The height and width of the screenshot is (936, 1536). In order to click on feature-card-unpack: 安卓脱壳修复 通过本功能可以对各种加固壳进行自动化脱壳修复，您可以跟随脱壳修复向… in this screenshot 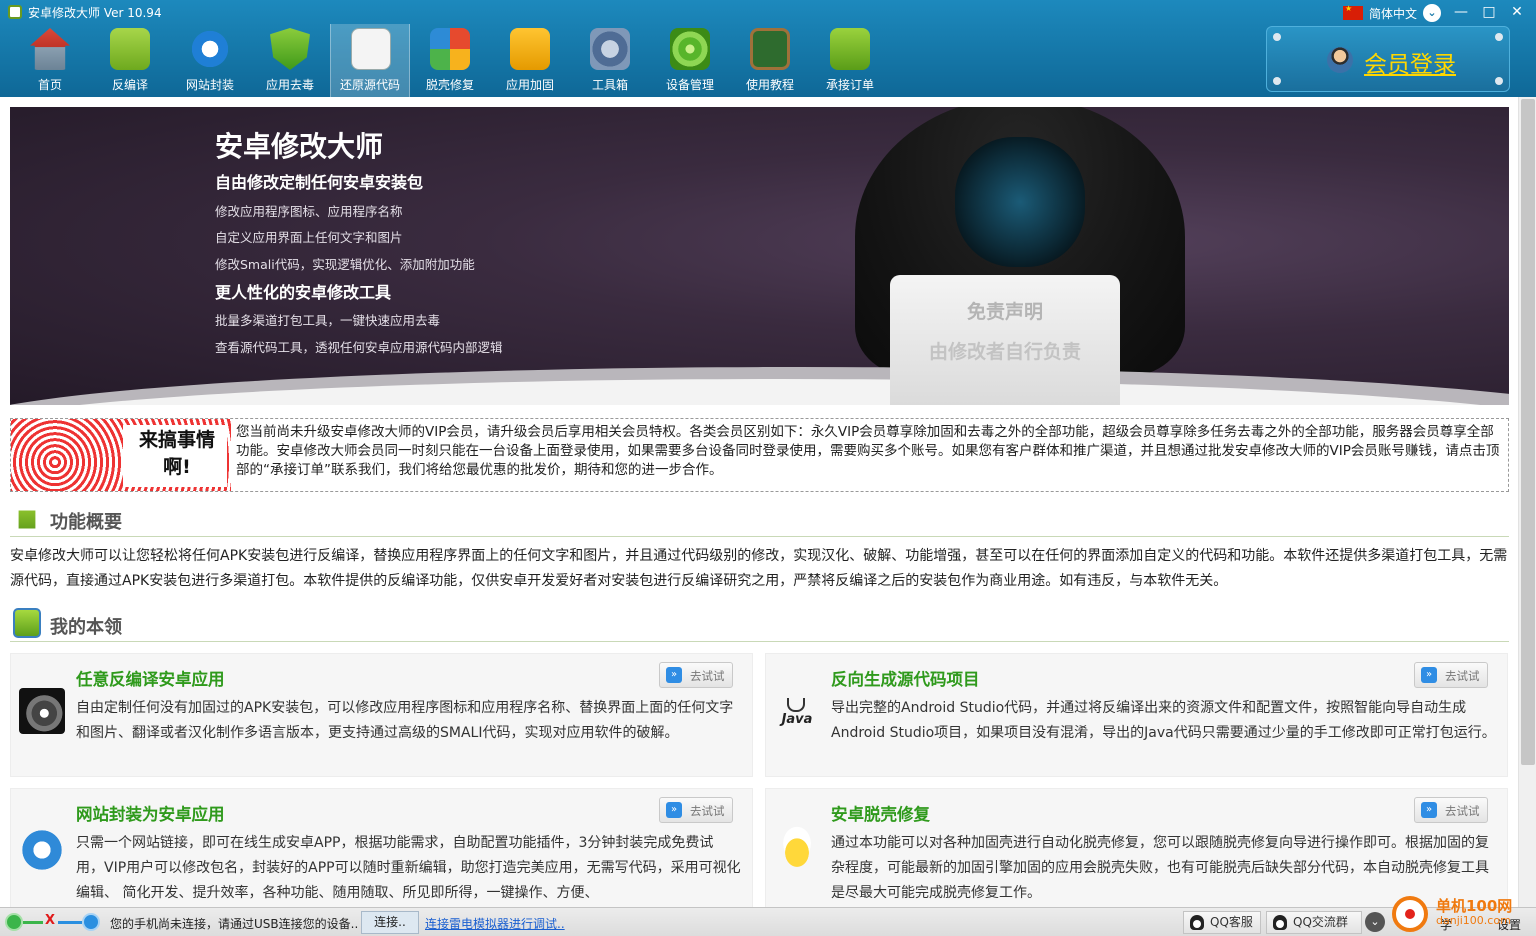, I will do `click(1136, 847)`.